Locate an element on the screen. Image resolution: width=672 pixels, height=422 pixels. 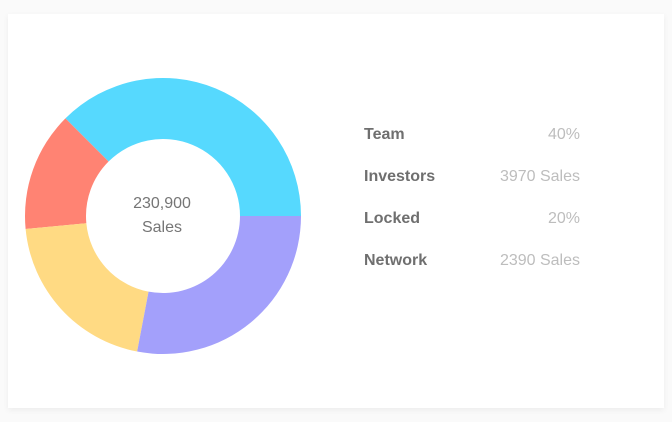
legend-item-locked: Locked 20% is located at coordinates (472, 219).